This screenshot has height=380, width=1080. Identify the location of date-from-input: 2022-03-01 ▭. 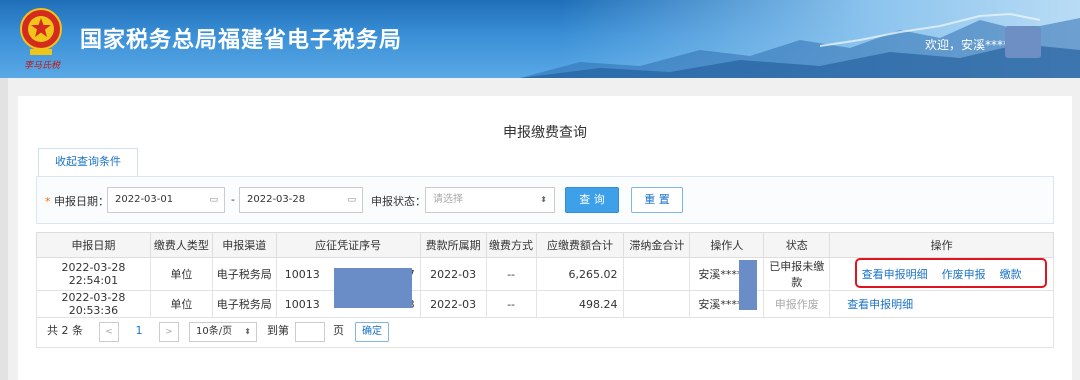
(166, 200).